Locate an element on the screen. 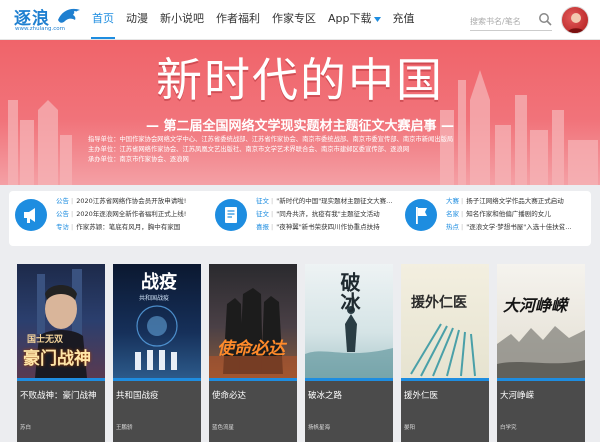 The image size is (600, 442). book-card: 国士无双 豪门战神 不败战神：豪门战神 苏白 is located at coordinates (61, 353).